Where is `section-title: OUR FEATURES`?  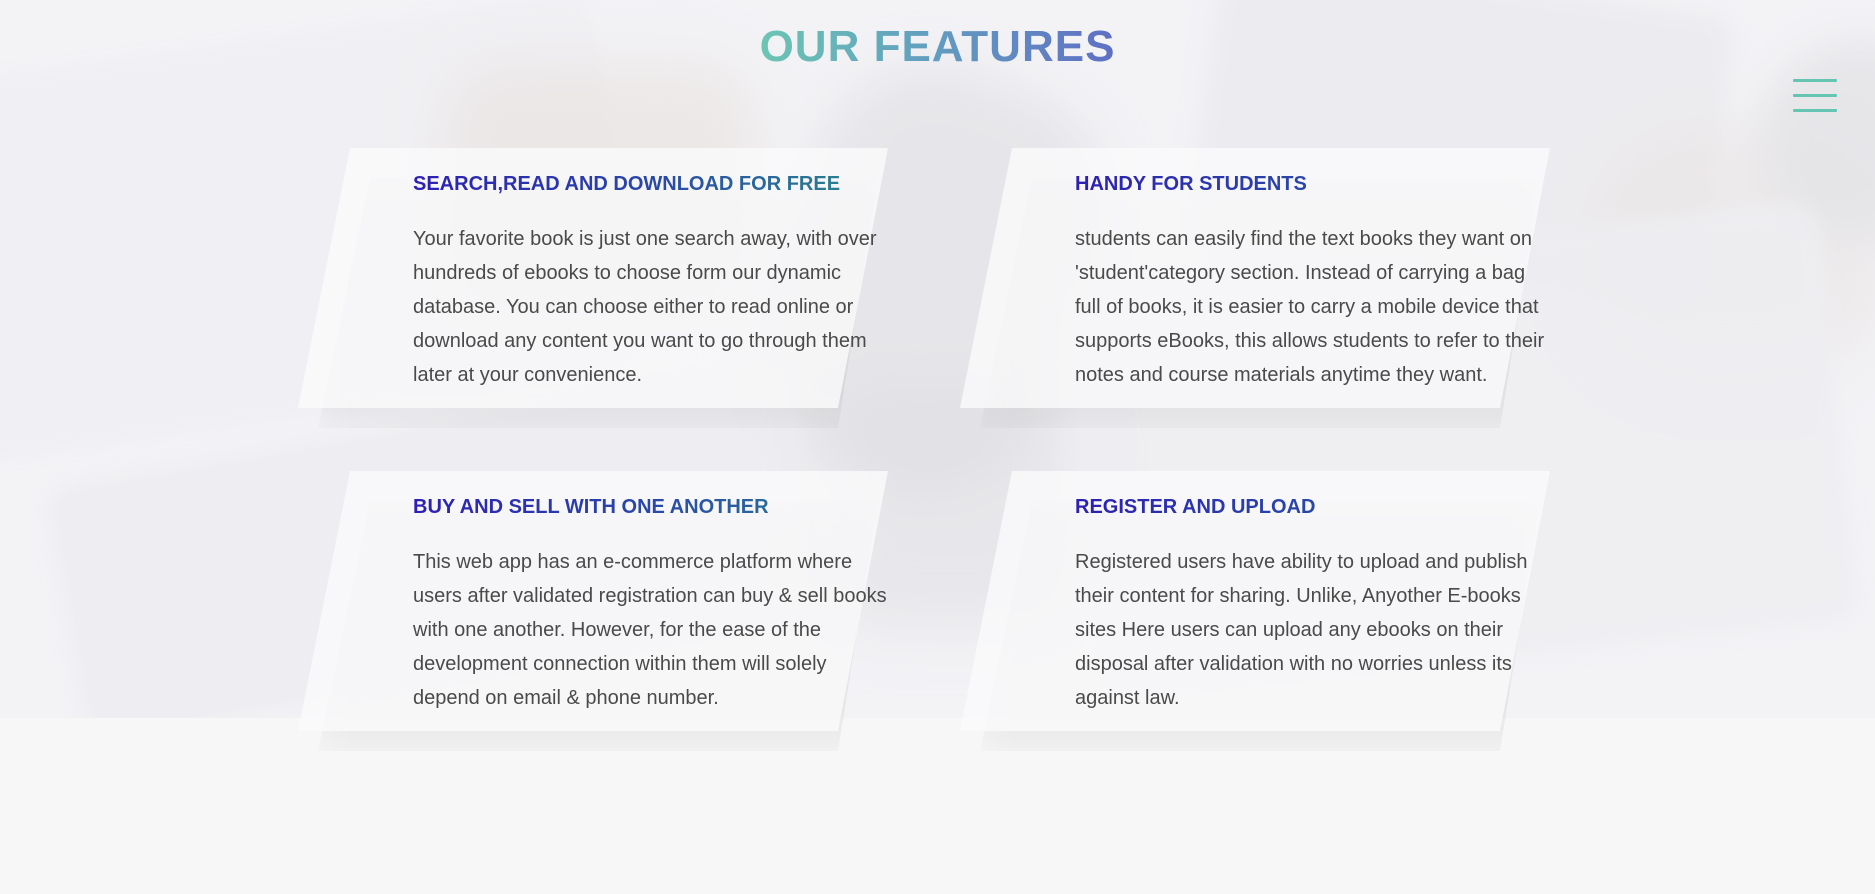 section-title: OUR FEATURES is located at coordinates (937, 47).